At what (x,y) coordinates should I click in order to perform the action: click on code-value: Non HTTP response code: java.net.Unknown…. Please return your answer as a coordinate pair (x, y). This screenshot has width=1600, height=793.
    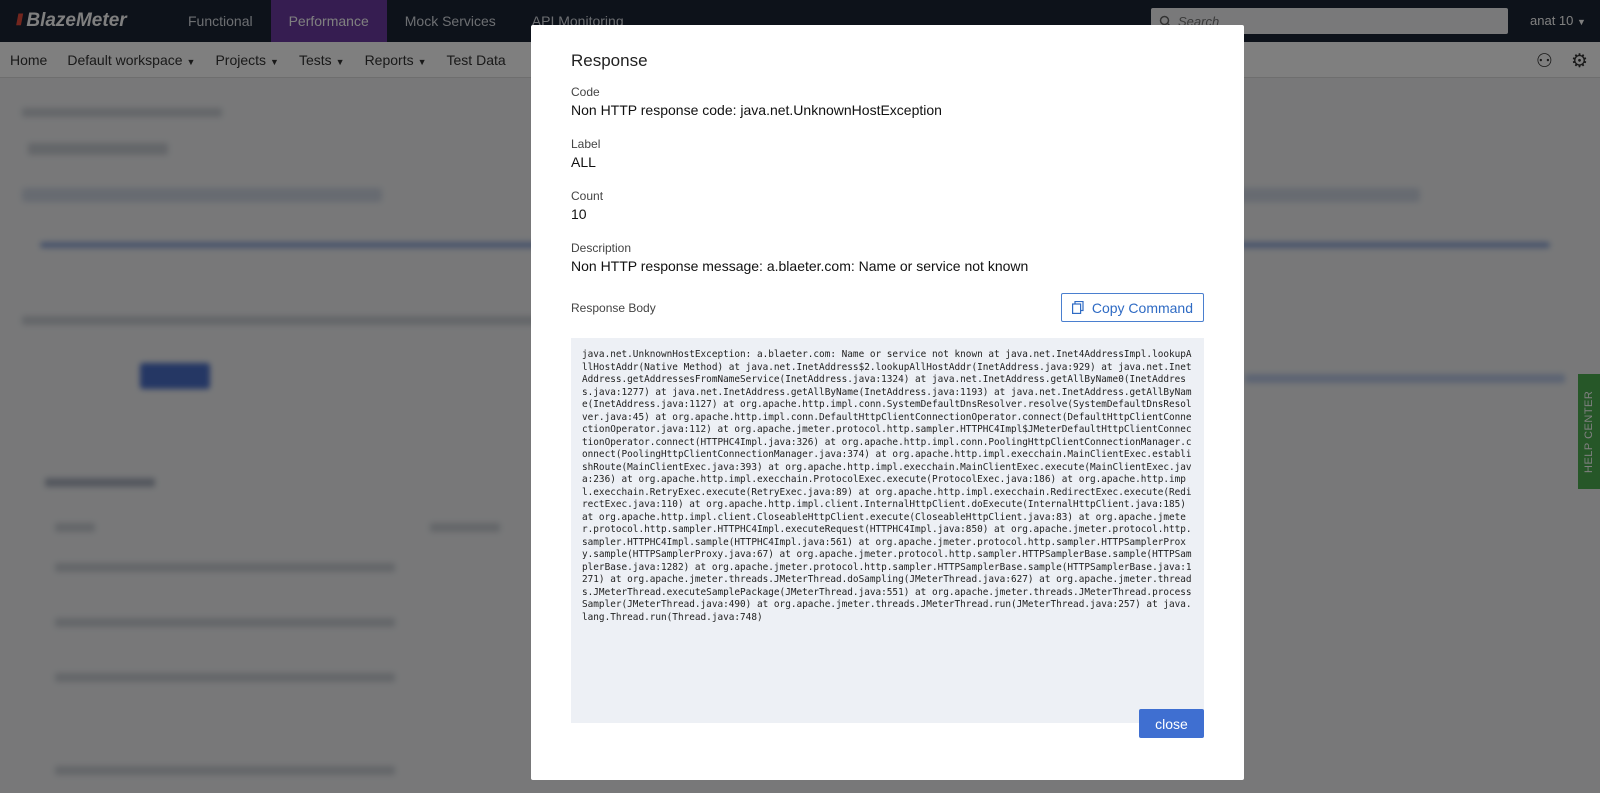
    Looking at the image, I should click on (756, 110).